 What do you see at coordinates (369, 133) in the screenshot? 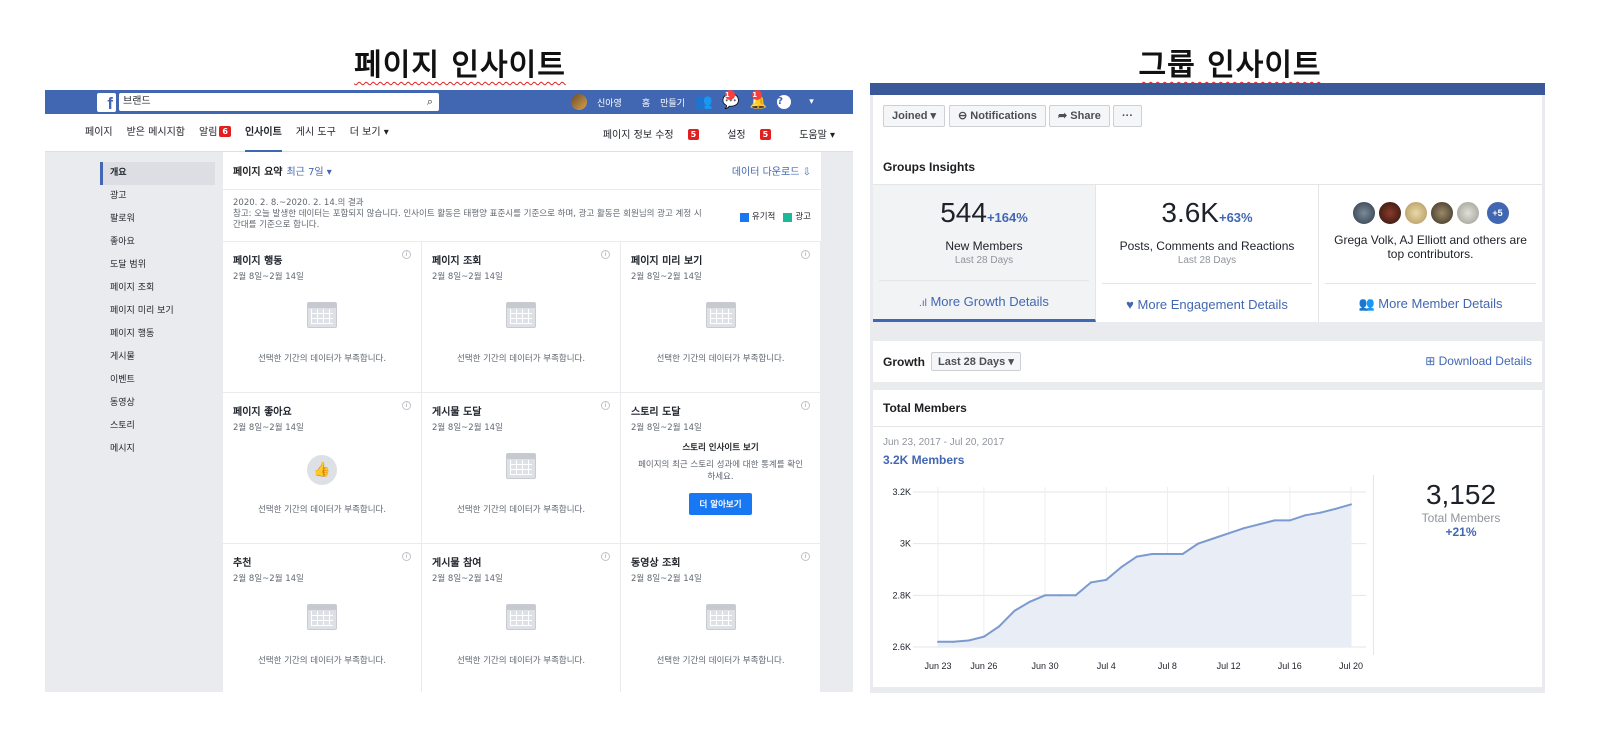
I see `tab-5: 더 보기 ▾` at bounding box center [369, 133].